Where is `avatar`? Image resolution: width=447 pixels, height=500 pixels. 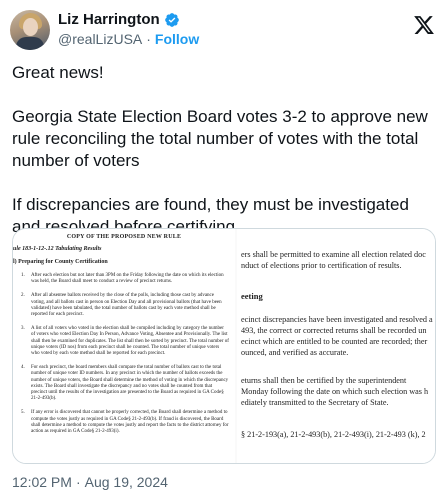
avatar is located at coordinates (30, 30).